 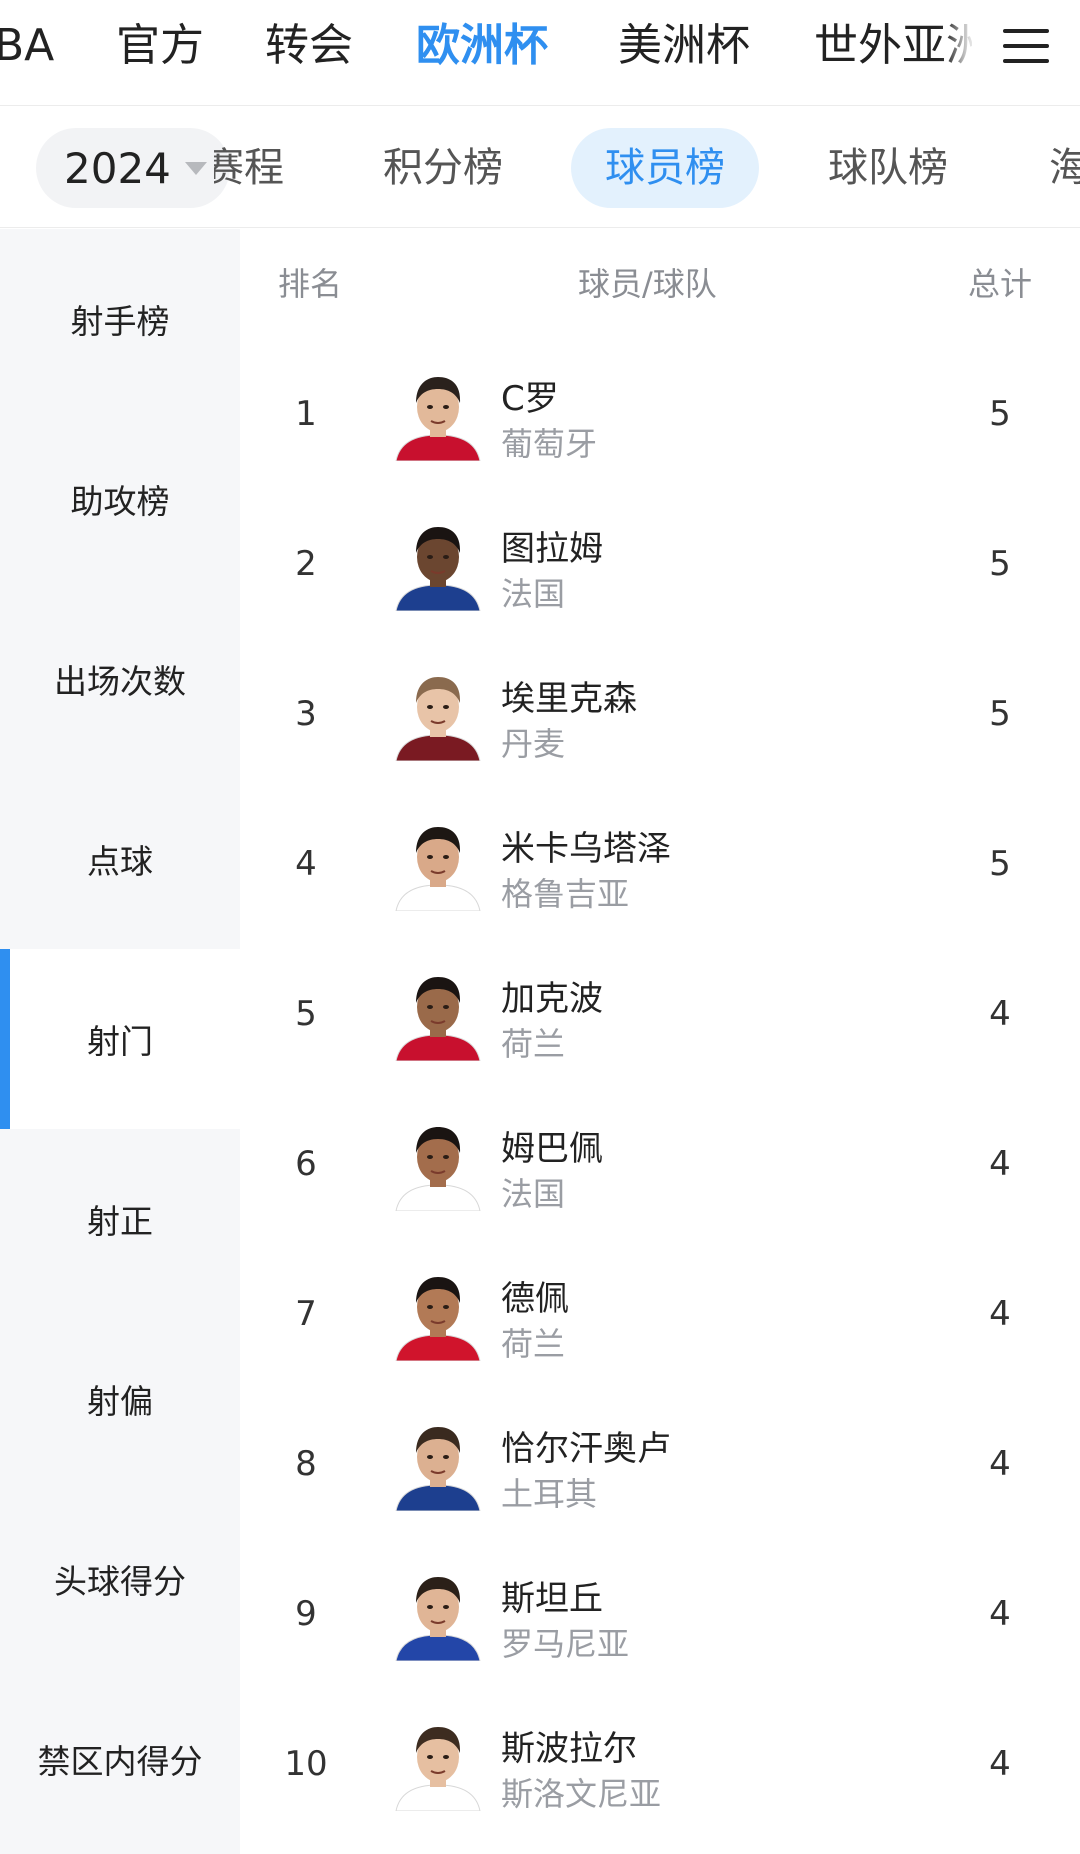 What do you see at coordinates (120, 1761) in the screenshot?
I see `sidebar-item-label: 禁区内得分` at bounding box center [120, 1761].